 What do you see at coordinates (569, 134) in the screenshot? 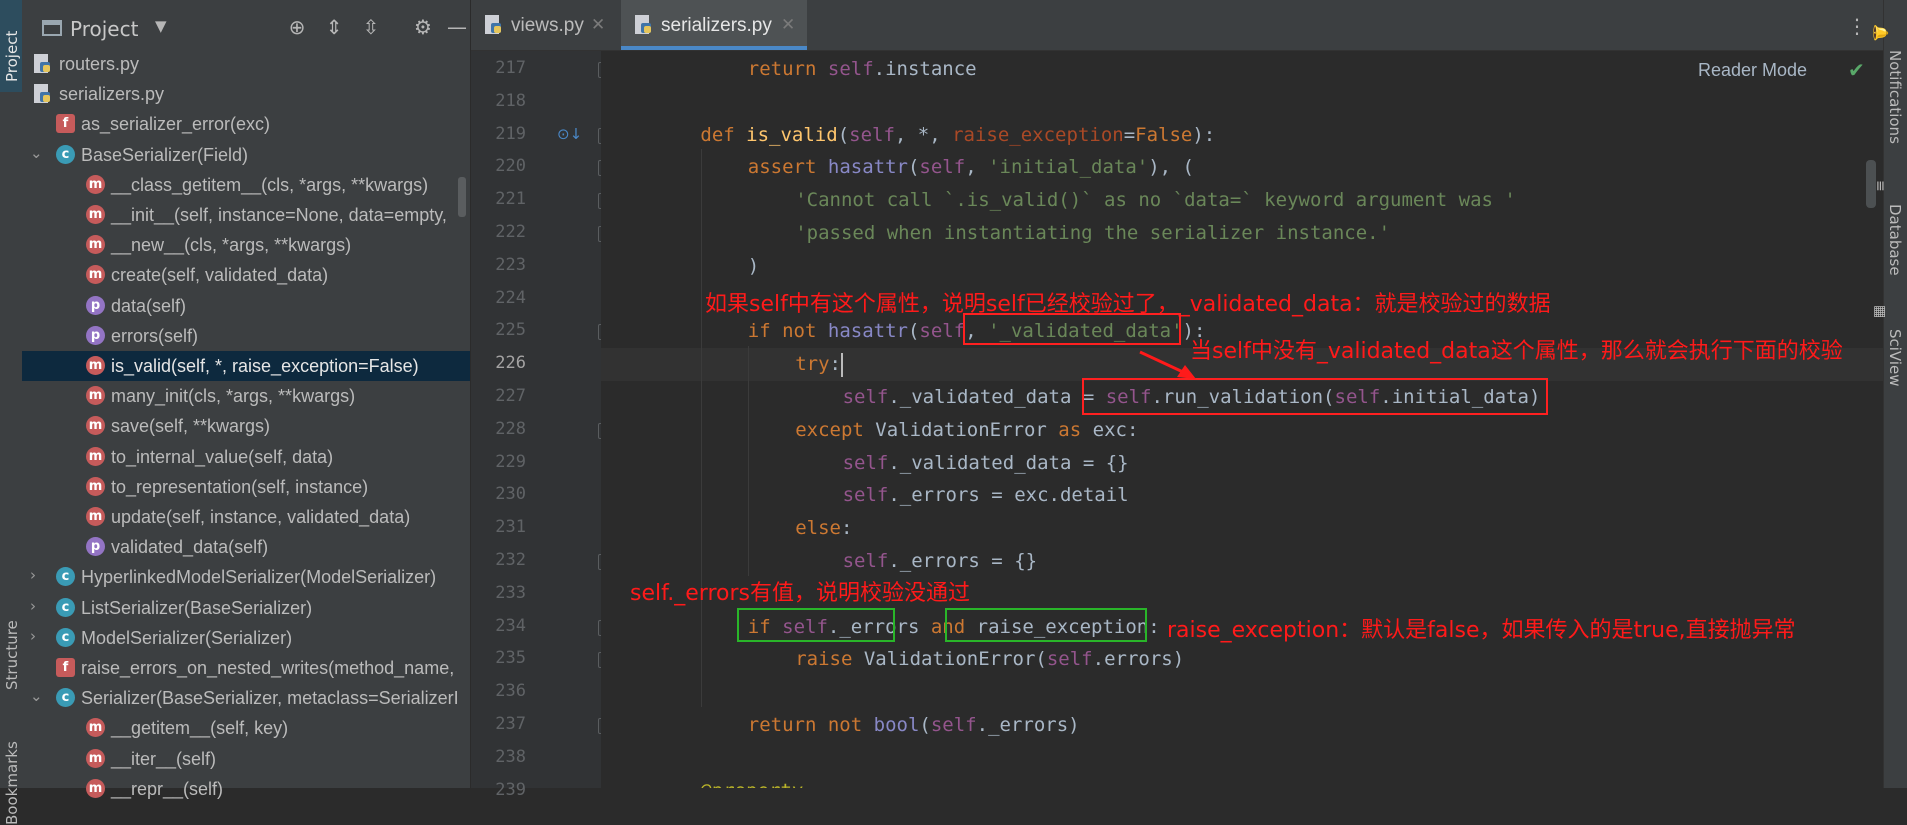
I see `override-icon: ⊙↓` at bounding box center [569, 134].